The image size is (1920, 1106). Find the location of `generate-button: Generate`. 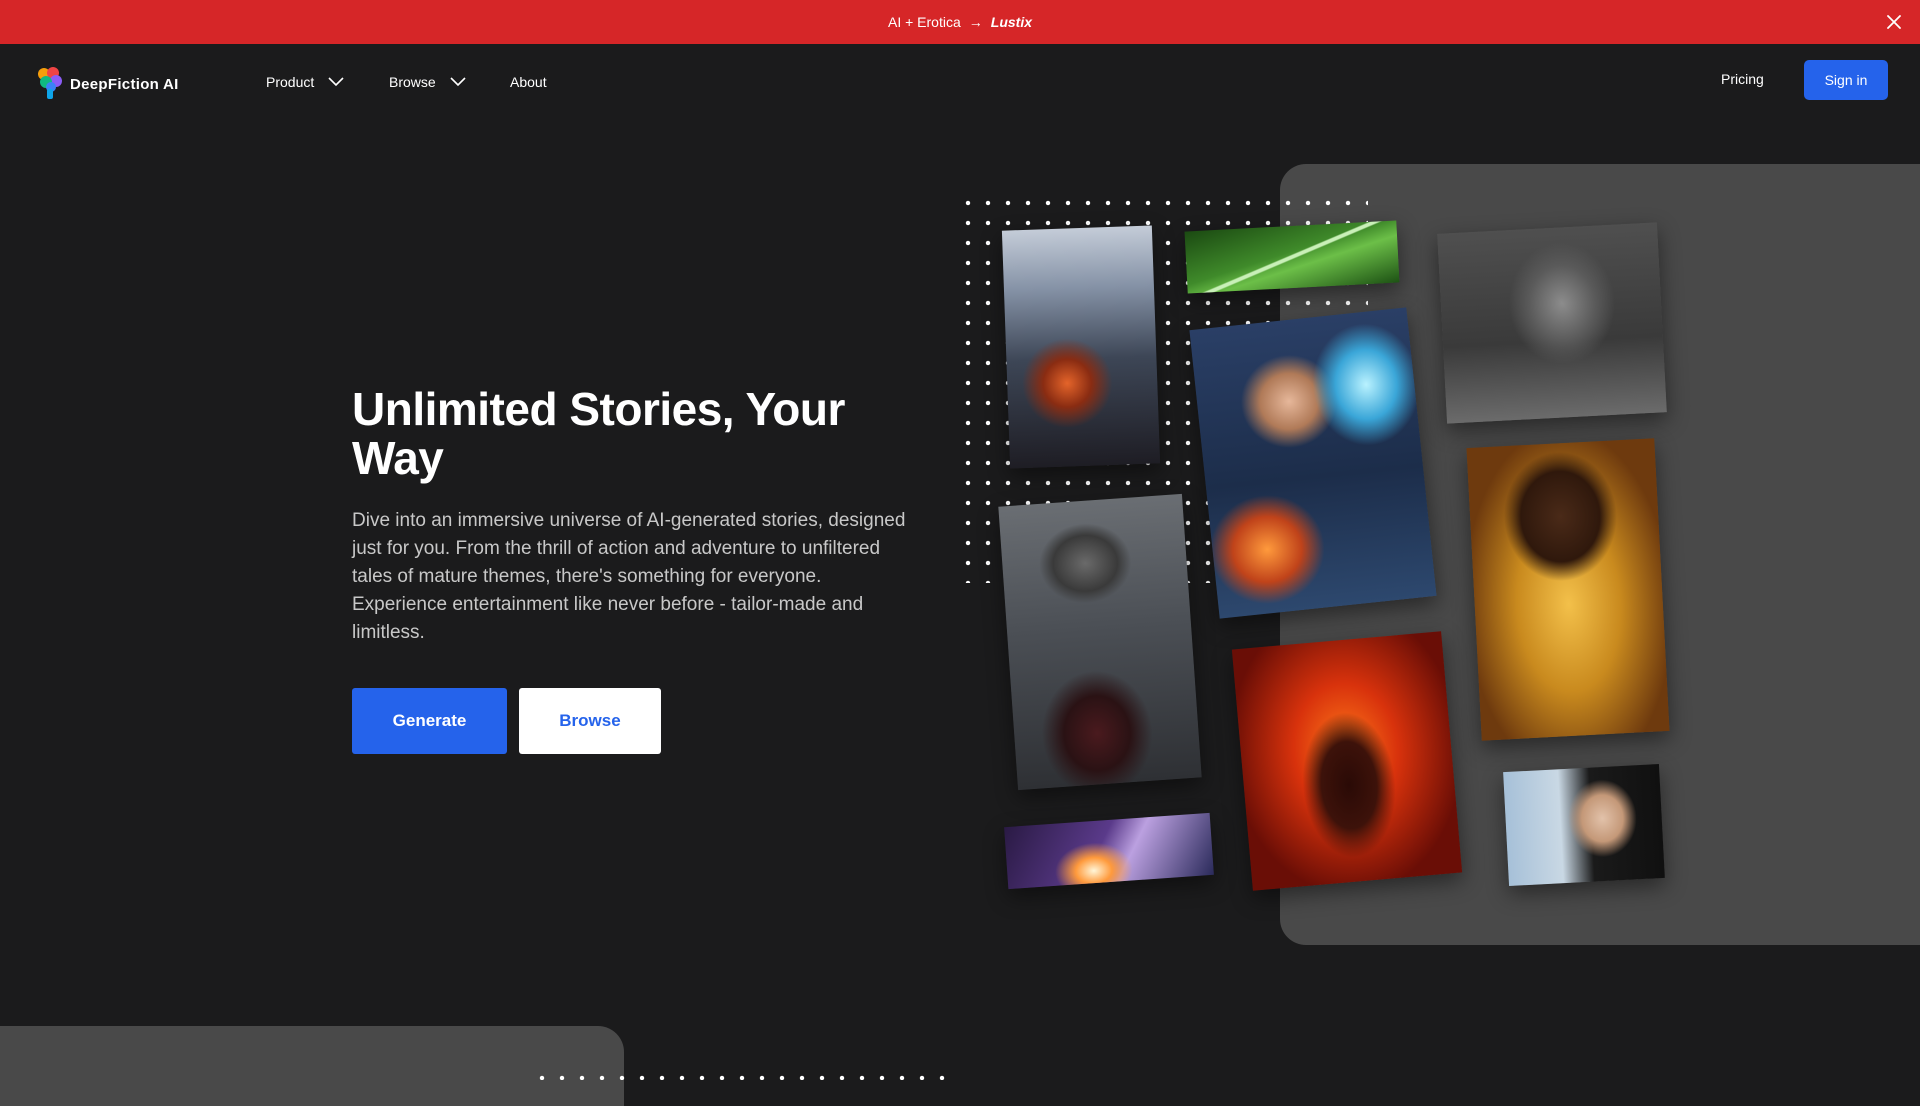

generate-button: Generate is located at coordinates (429, 721).